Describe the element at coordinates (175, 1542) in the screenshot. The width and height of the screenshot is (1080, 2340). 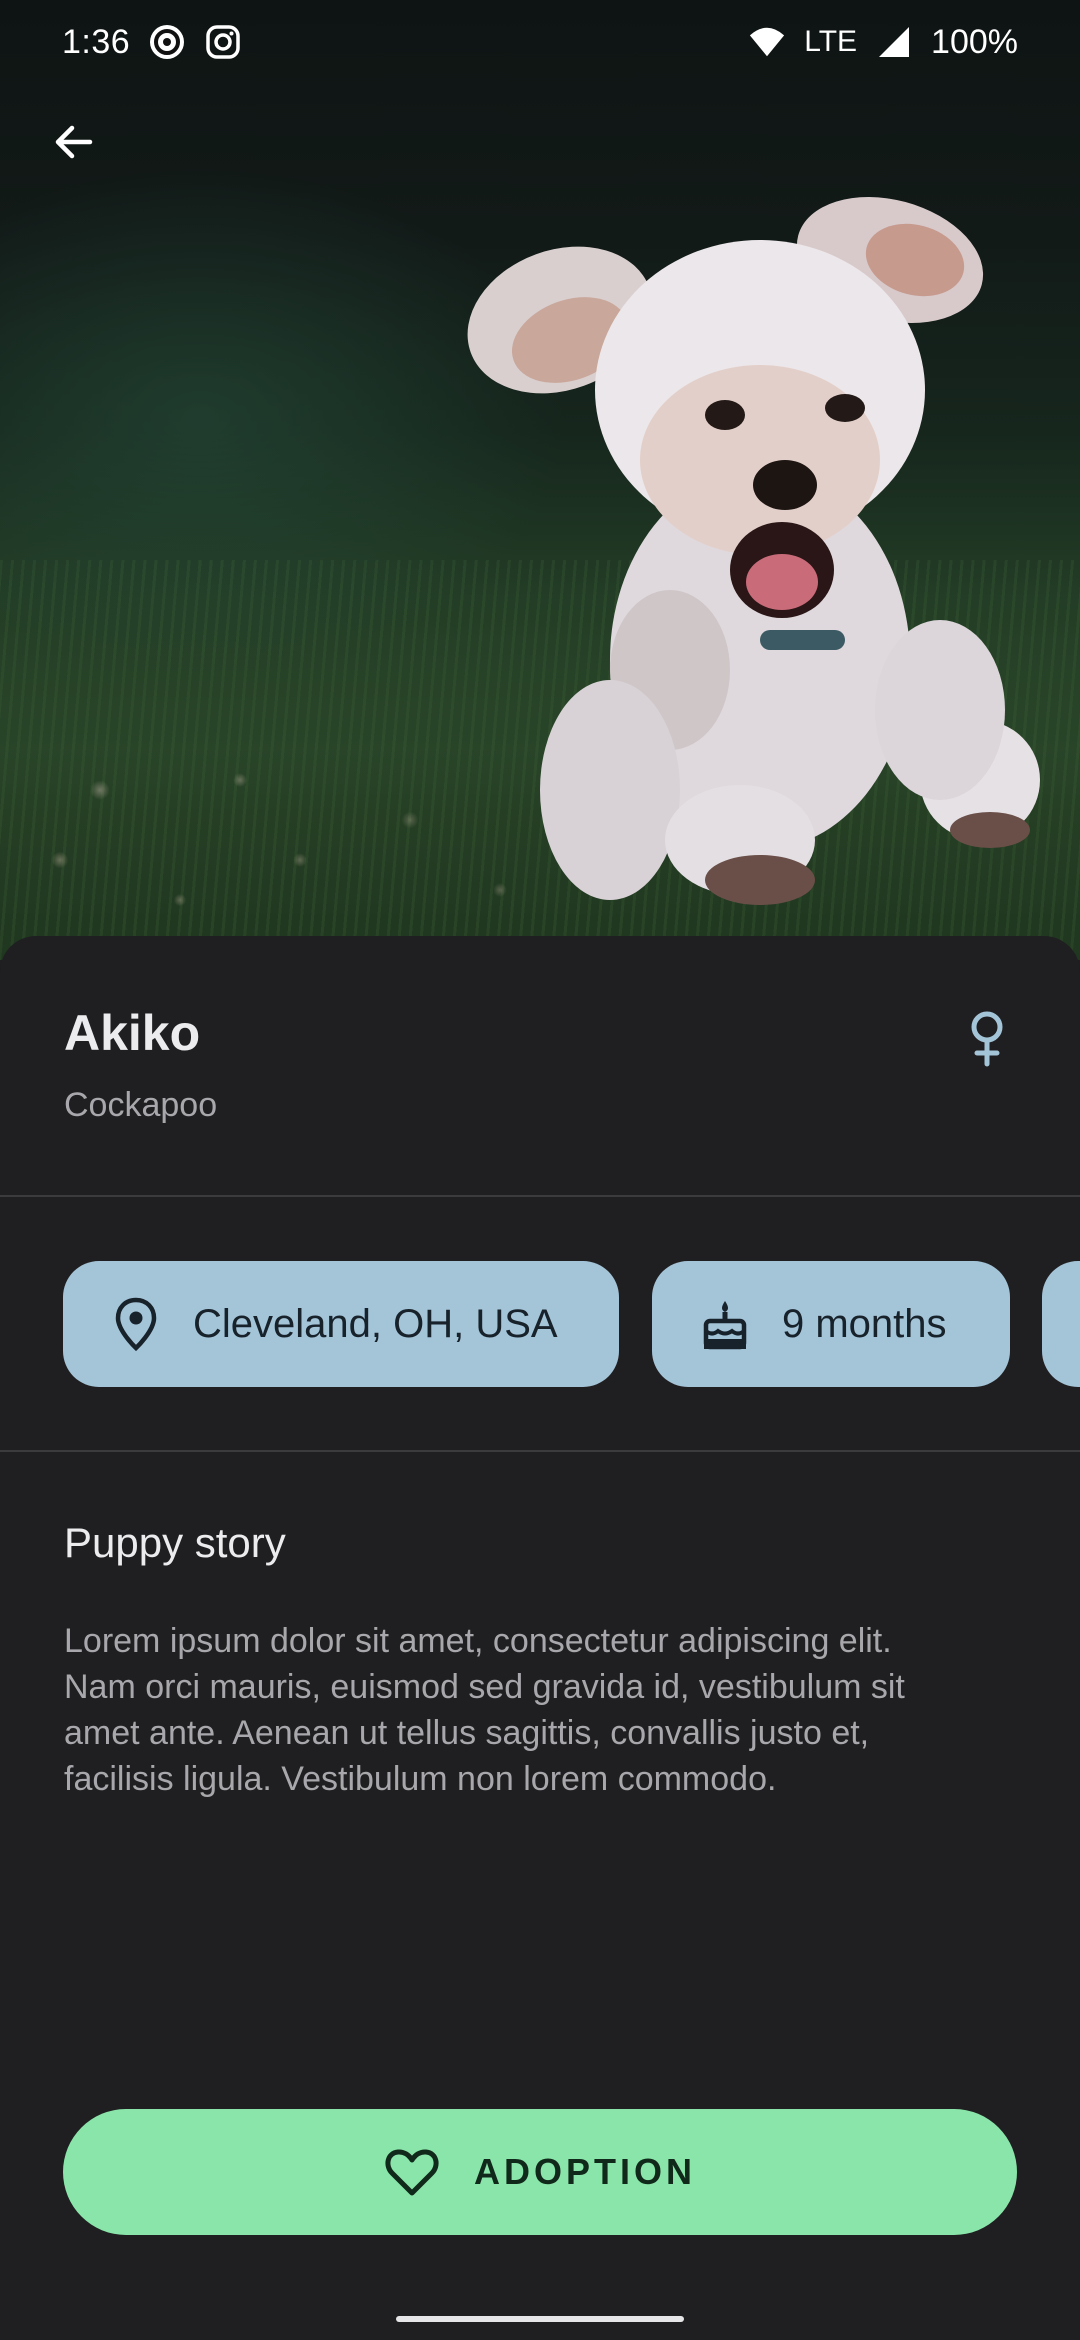
I see `story-title: Puppy story` at that location.